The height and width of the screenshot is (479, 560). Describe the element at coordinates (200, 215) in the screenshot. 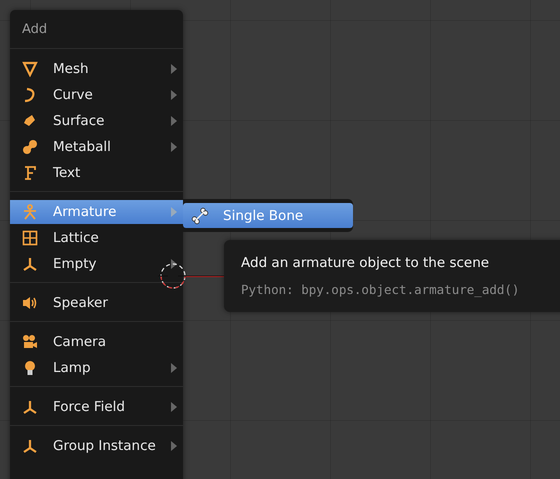

I see `bone-icon` at that location.